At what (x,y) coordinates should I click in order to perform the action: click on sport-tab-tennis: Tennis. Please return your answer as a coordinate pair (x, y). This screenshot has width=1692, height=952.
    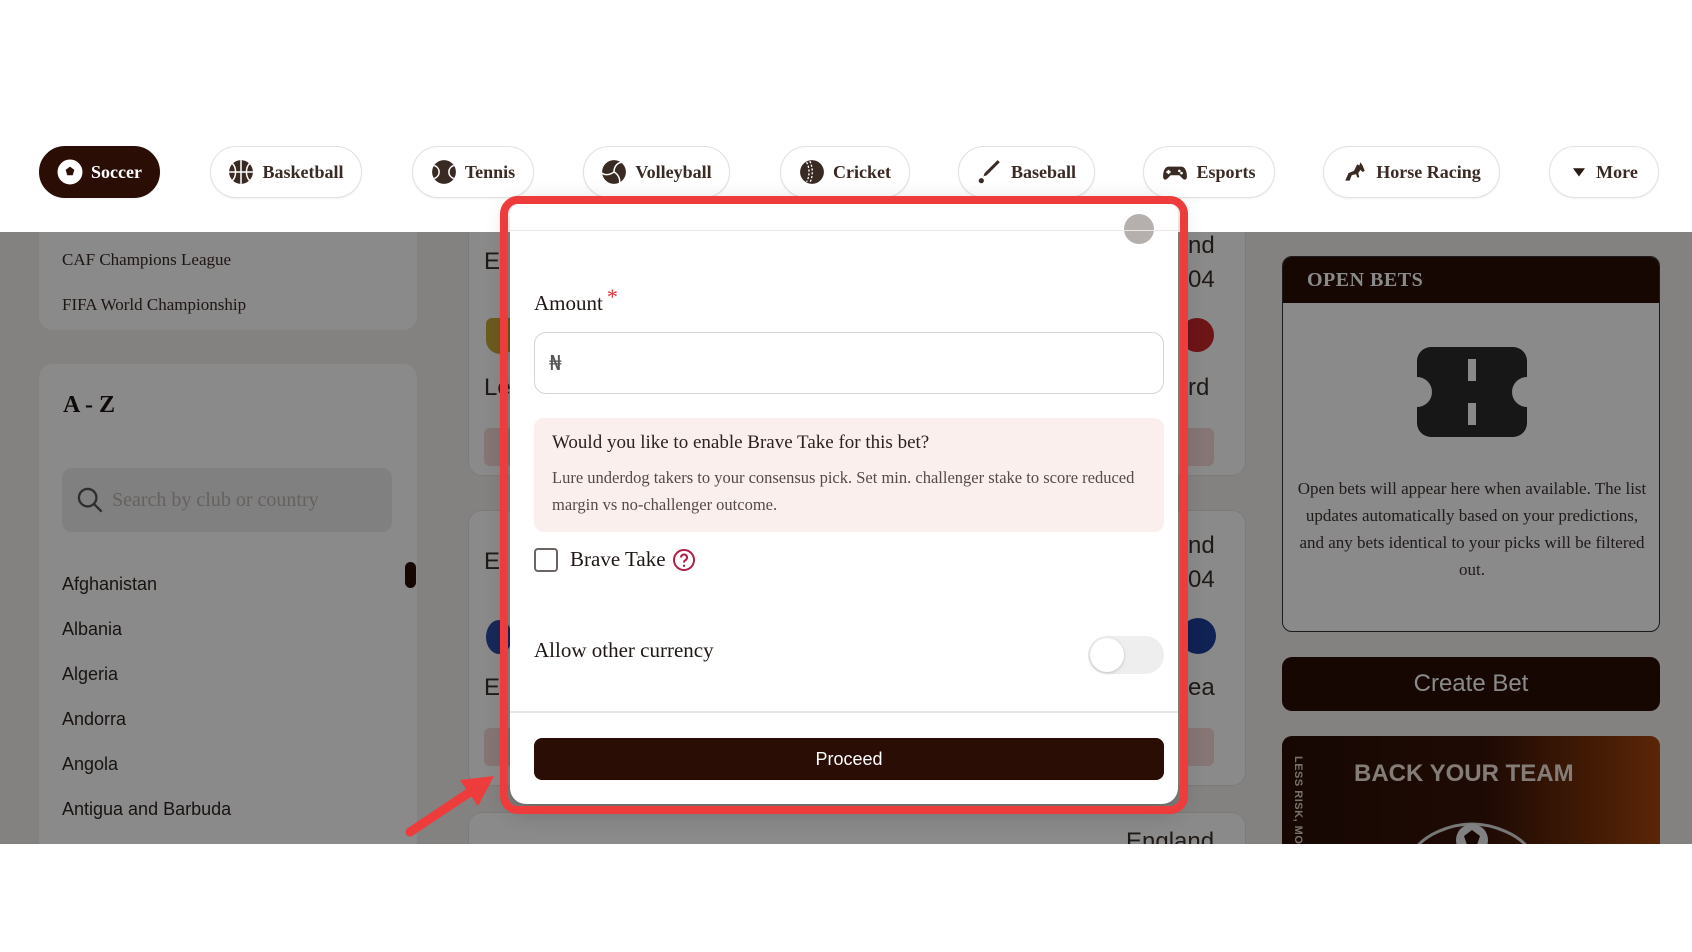
    Looking at the image, I should click on (473, 172).